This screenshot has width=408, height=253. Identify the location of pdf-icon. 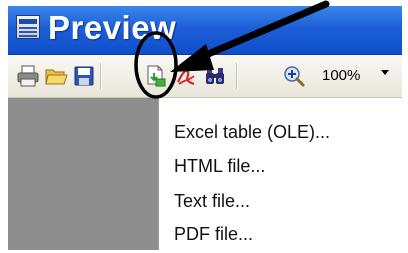
(186, 76).